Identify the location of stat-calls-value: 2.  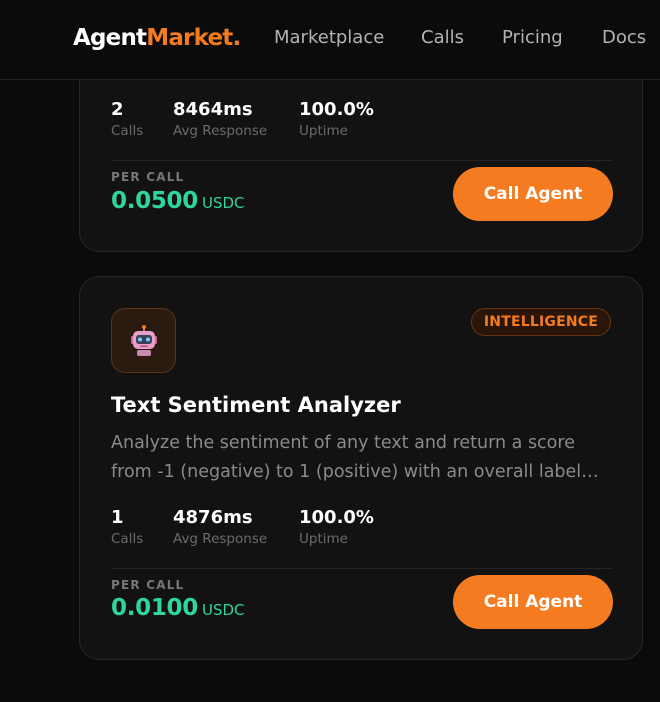
(117, 109).